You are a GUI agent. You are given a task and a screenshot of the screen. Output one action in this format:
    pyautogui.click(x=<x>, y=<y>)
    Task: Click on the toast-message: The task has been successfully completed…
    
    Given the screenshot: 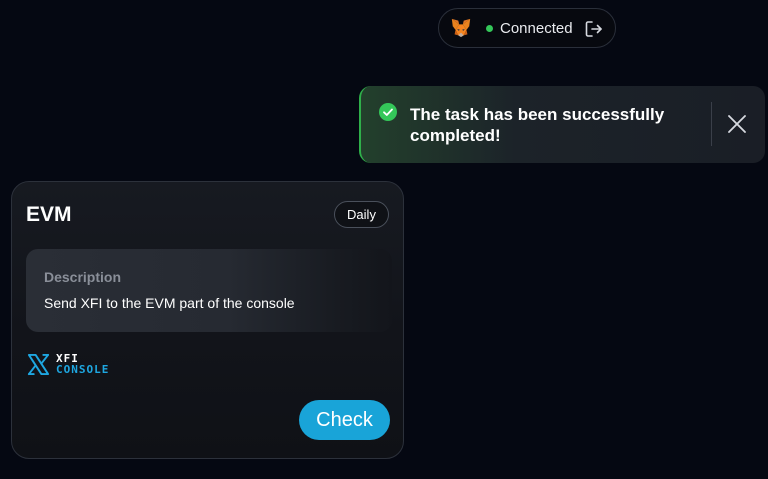 What is the action you would take?
    pyautogui.click(x=537, y=125)
    